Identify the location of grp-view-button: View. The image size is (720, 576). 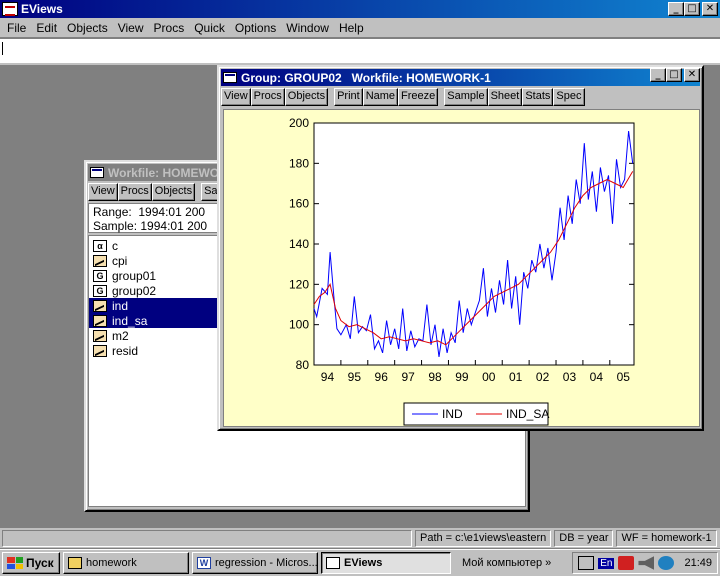
(236, 97).